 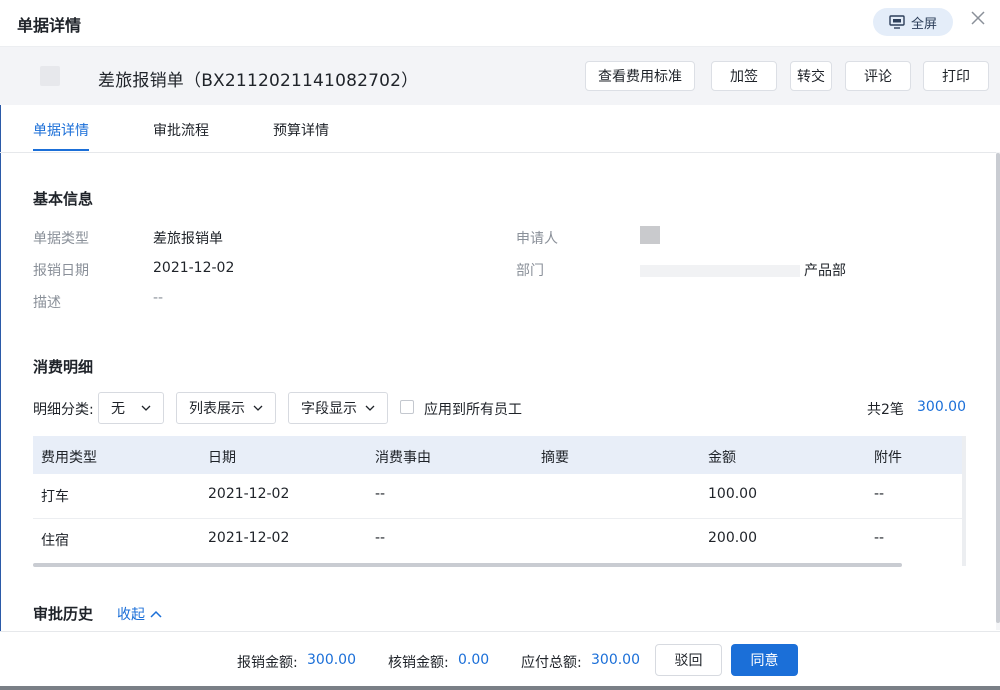 What do you see at coordinates (897, 22) in the screenshot?
I see `monitor-icon` at bounding box center [897, 22].